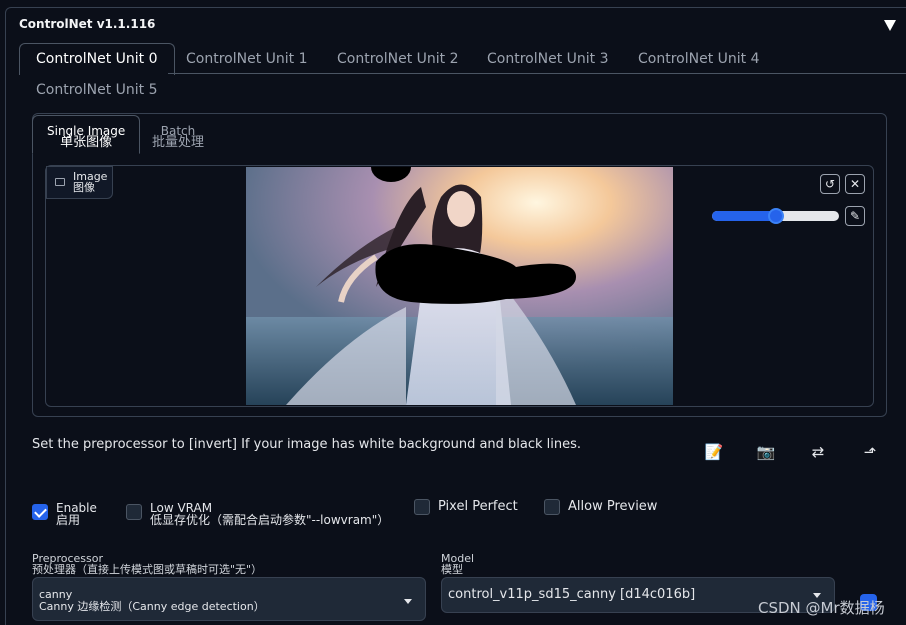  I want to click on preprocessor-value-desc: Canny 边缘检测（Canny edge detection）, so click(152, 606).